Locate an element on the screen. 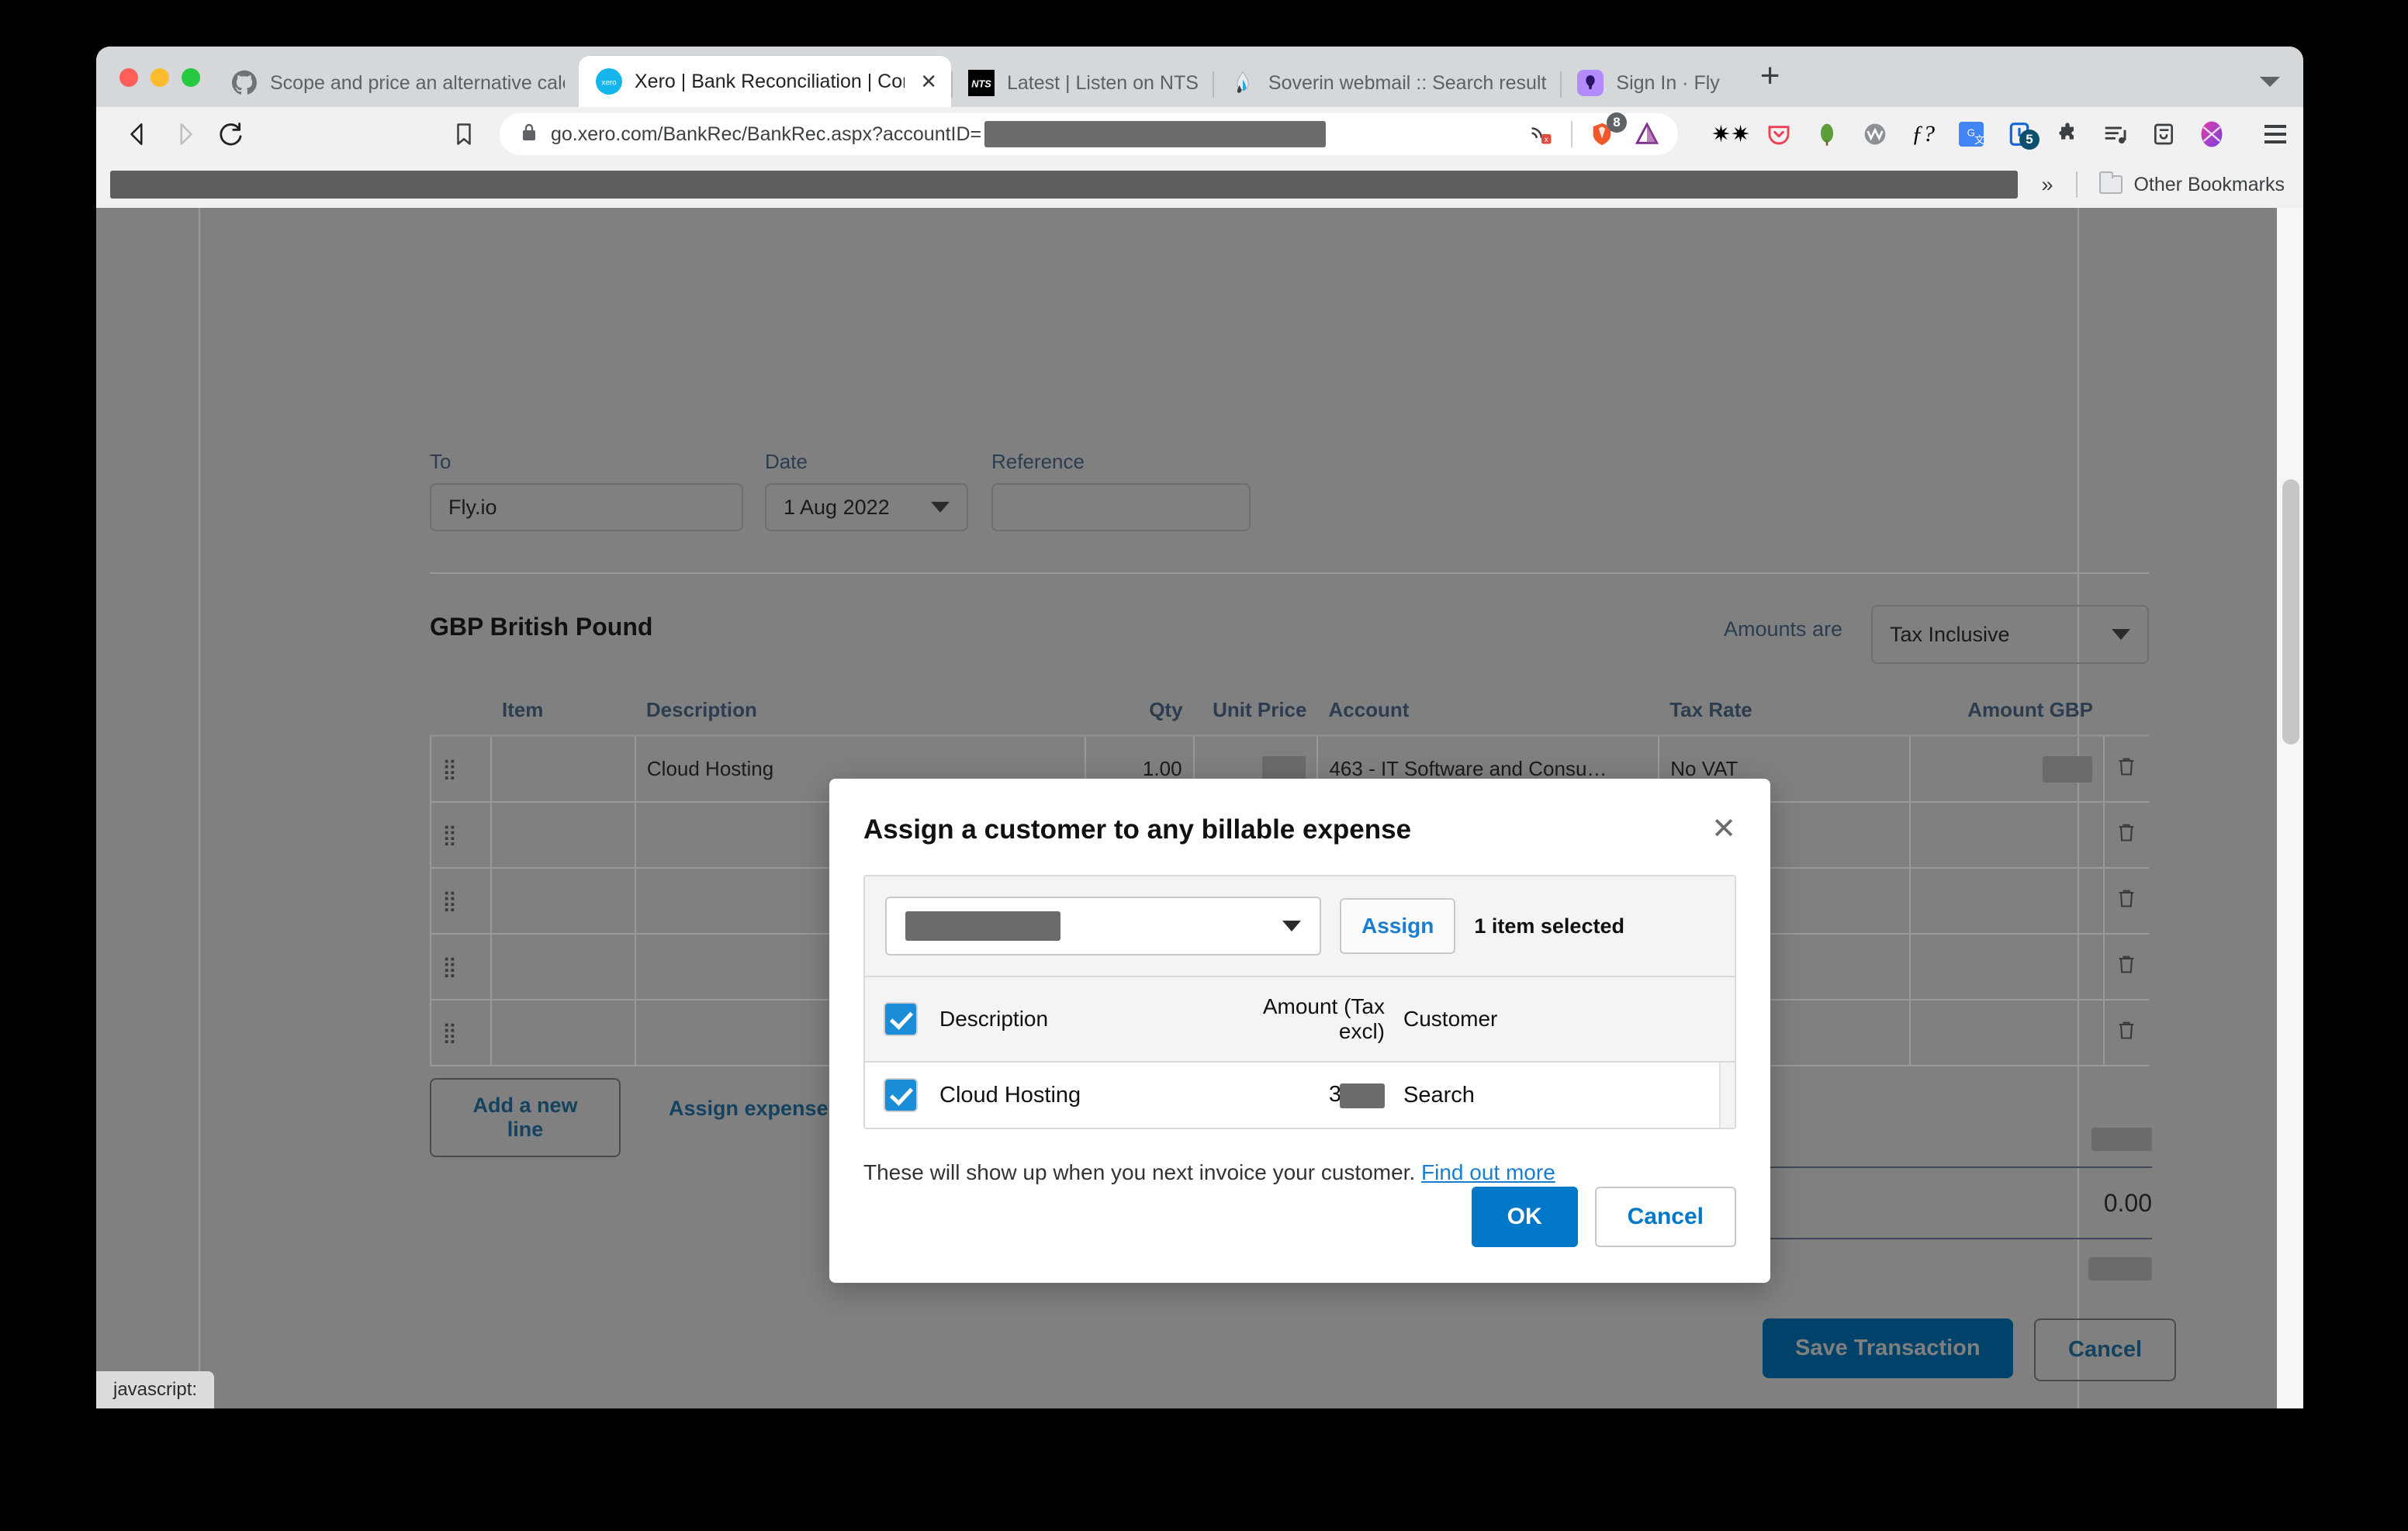 This screenshot has width=2408, height=1531. customer-select-redacted-block is located at coordinates (983, 926).